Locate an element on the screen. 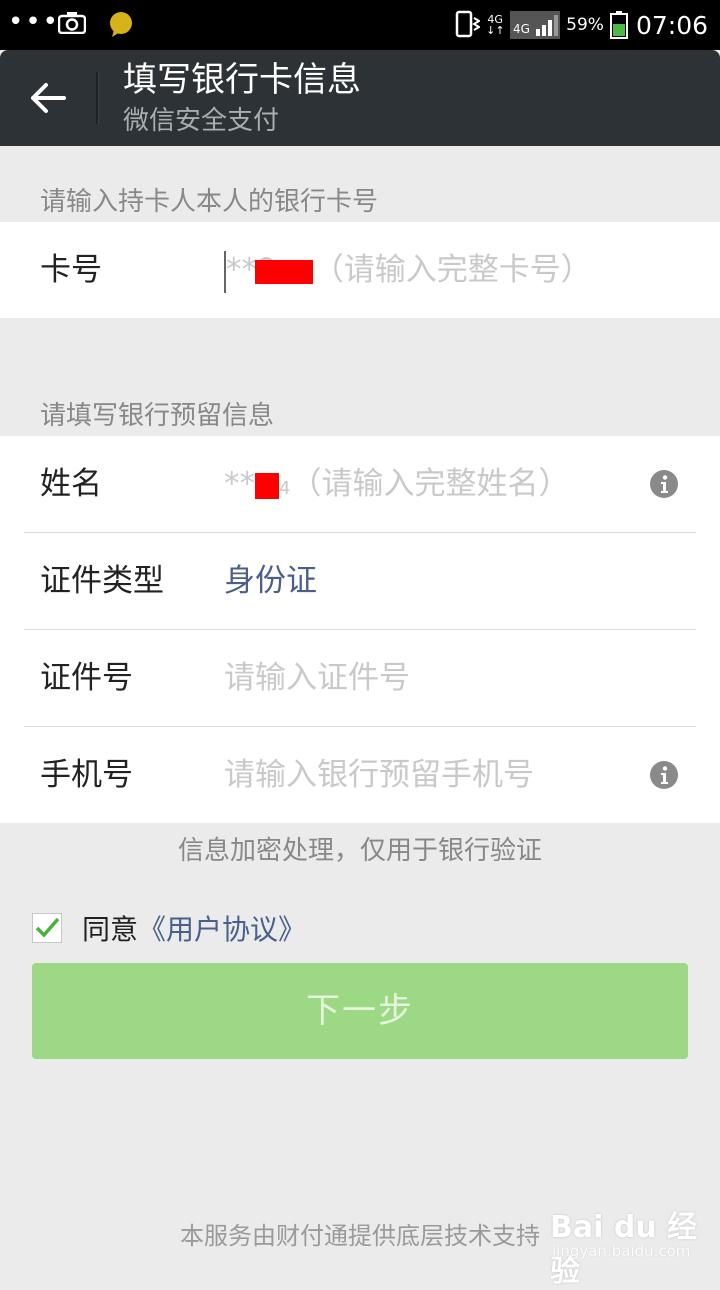 The width and height of the screenshot is (720, 1290). screenshot-camera-icon is located at coordinates (72, 23).